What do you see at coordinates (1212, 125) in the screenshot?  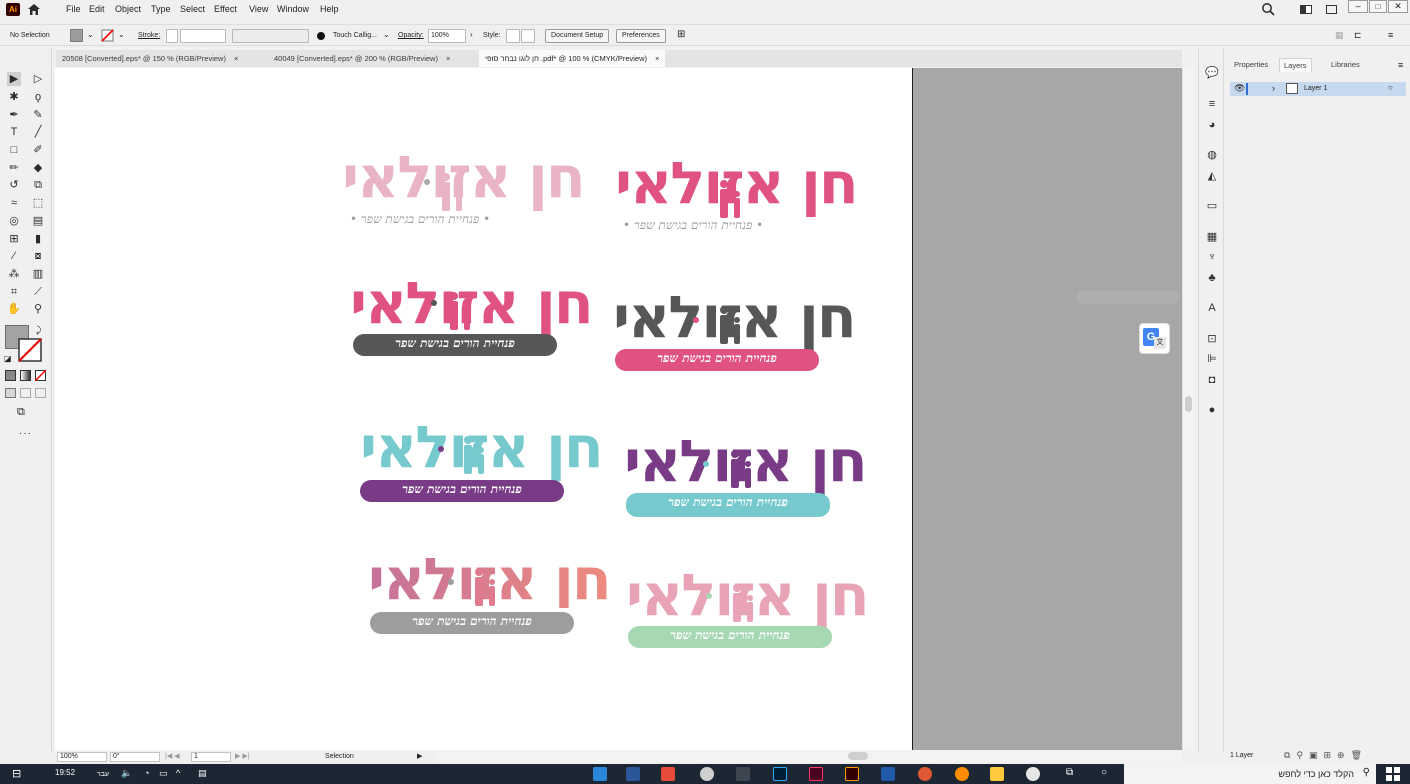 I see `color-panel-icon: ◕` at bounding box center [1212, 125].